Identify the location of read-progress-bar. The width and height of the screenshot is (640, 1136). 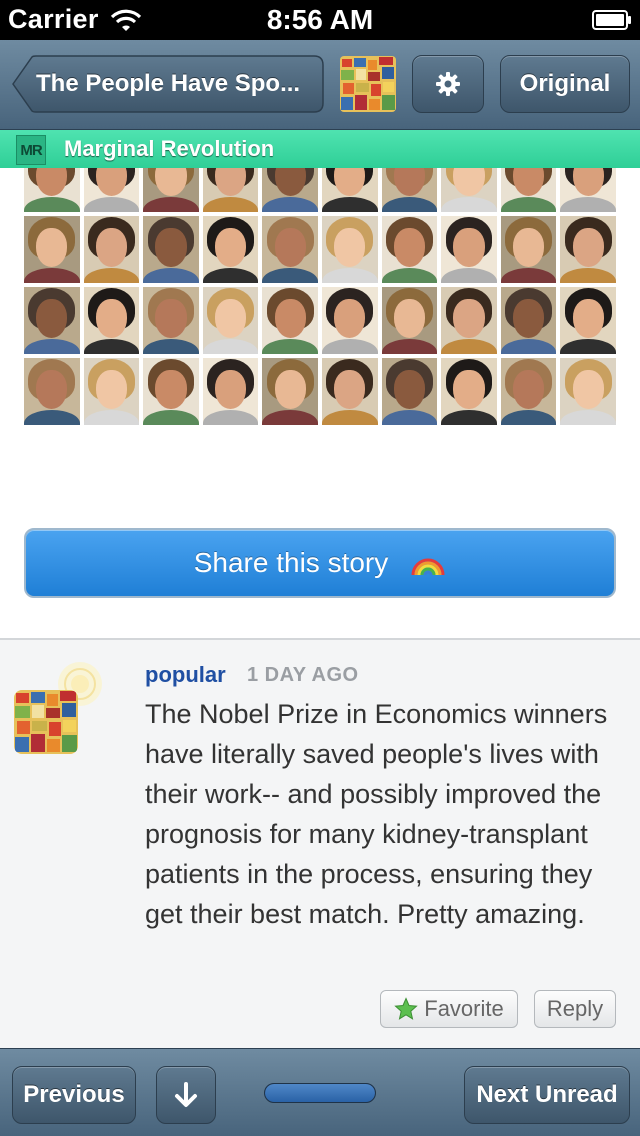
(320, 1093).